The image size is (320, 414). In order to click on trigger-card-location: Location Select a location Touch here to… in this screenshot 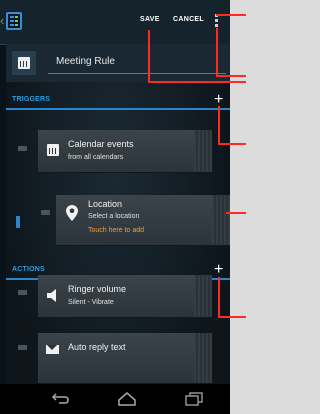, I will do `click(143, 220)`.